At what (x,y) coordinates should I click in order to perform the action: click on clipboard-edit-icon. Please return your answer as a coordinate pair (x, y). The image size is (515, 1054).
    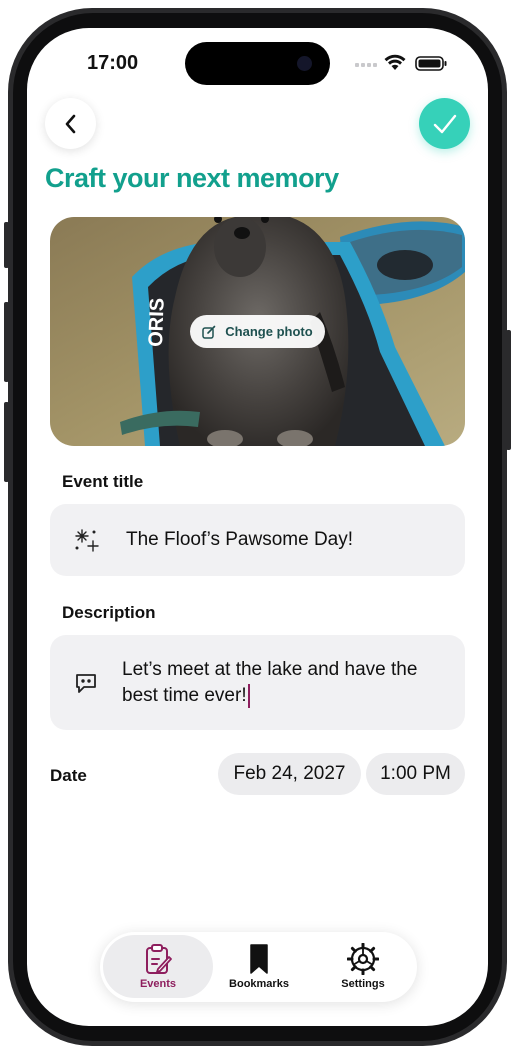
    Looking at the image, I should click on (159, 959).